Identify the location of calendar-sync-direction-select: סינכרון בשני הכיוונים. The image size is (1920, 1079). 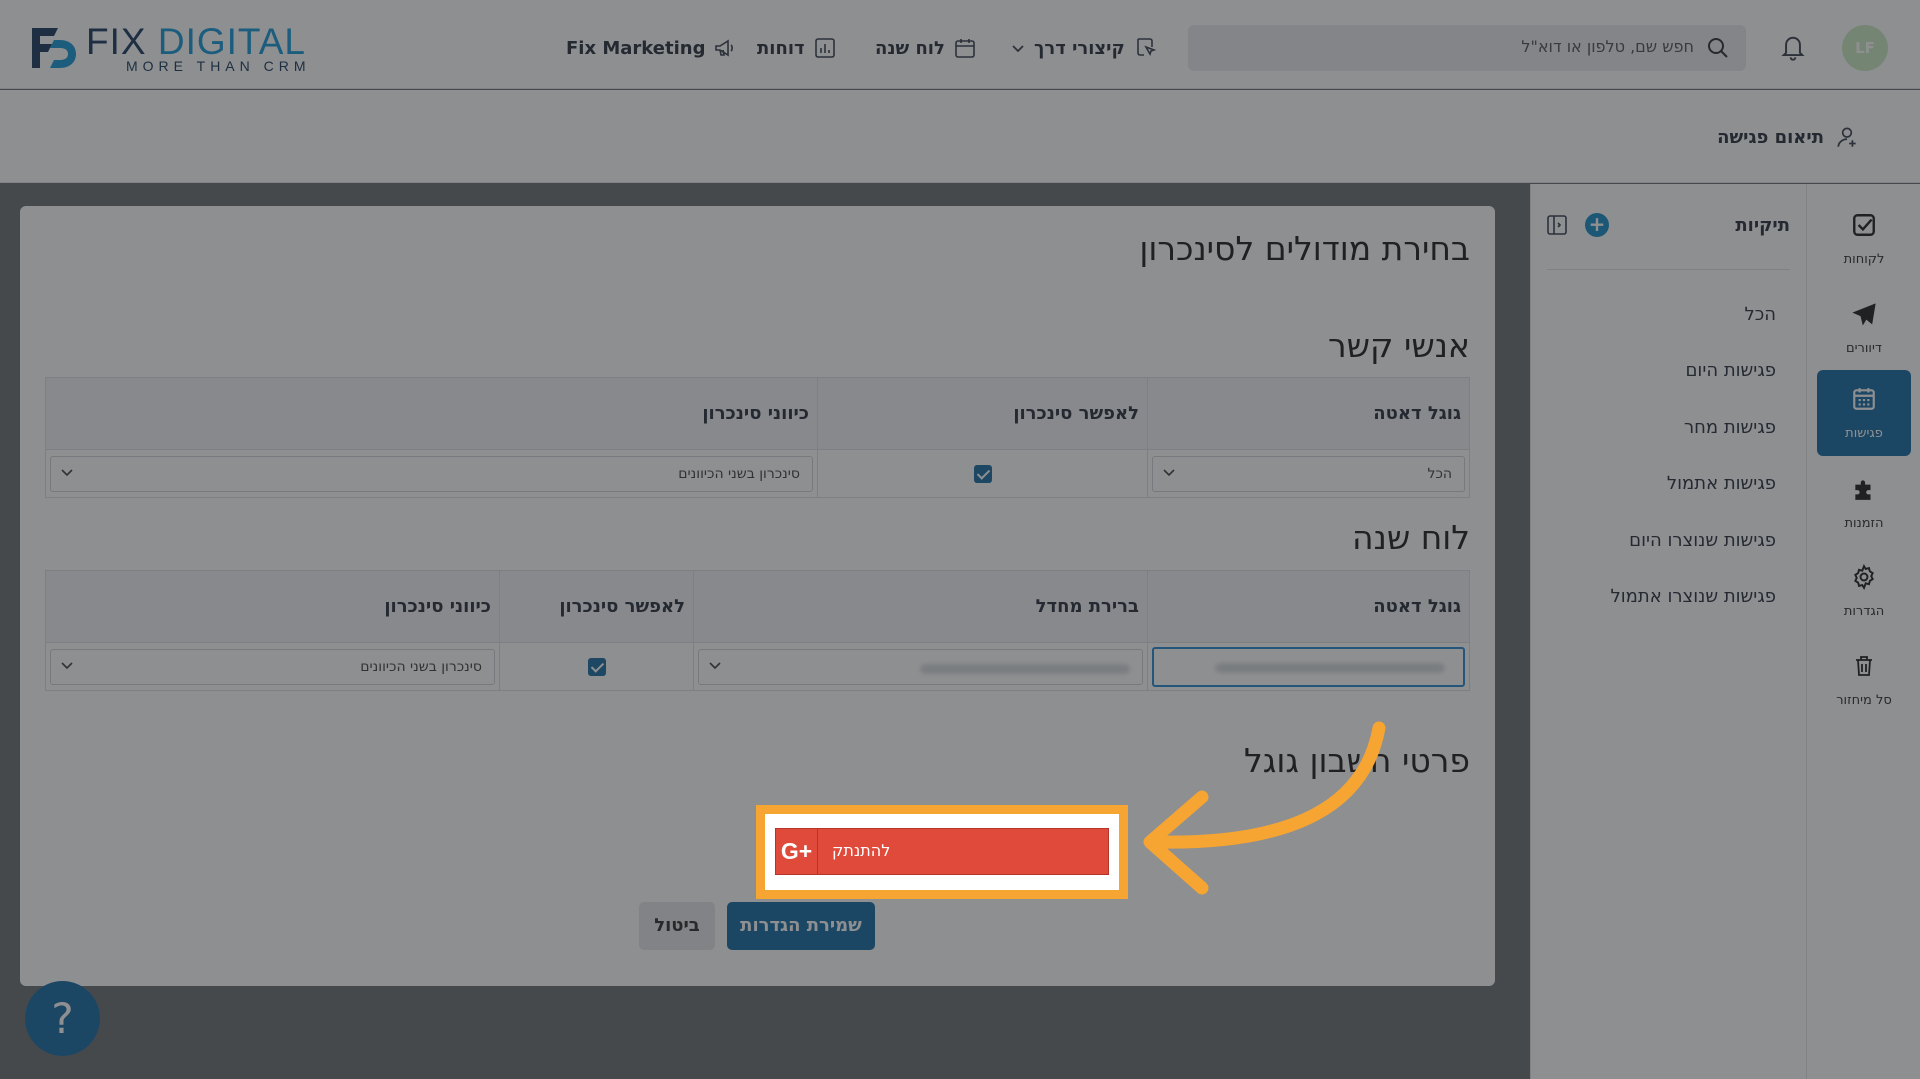
(272, 666).